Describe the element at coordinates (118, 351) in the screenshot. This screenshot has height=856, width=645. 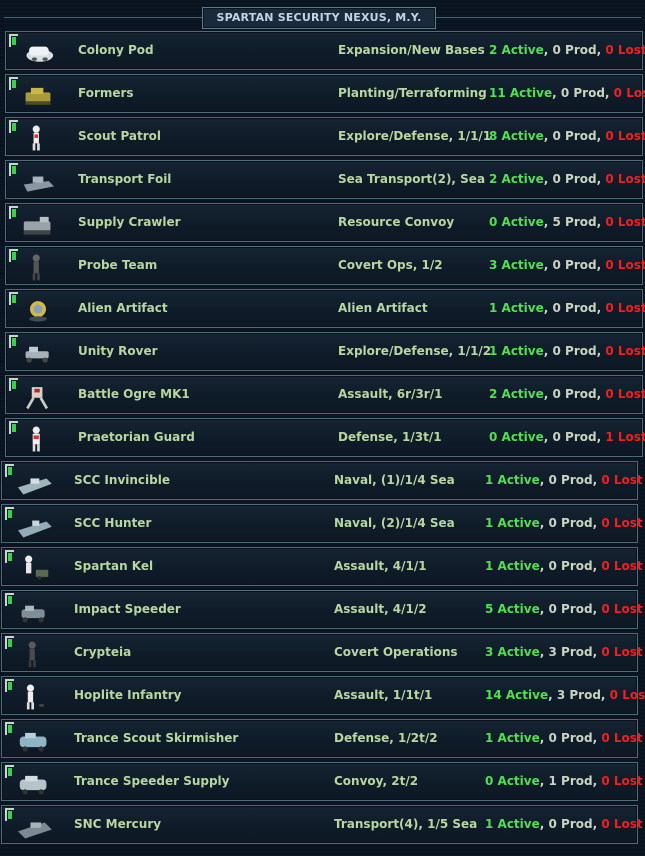
I see `unit-name: Unity Rover` at that location.